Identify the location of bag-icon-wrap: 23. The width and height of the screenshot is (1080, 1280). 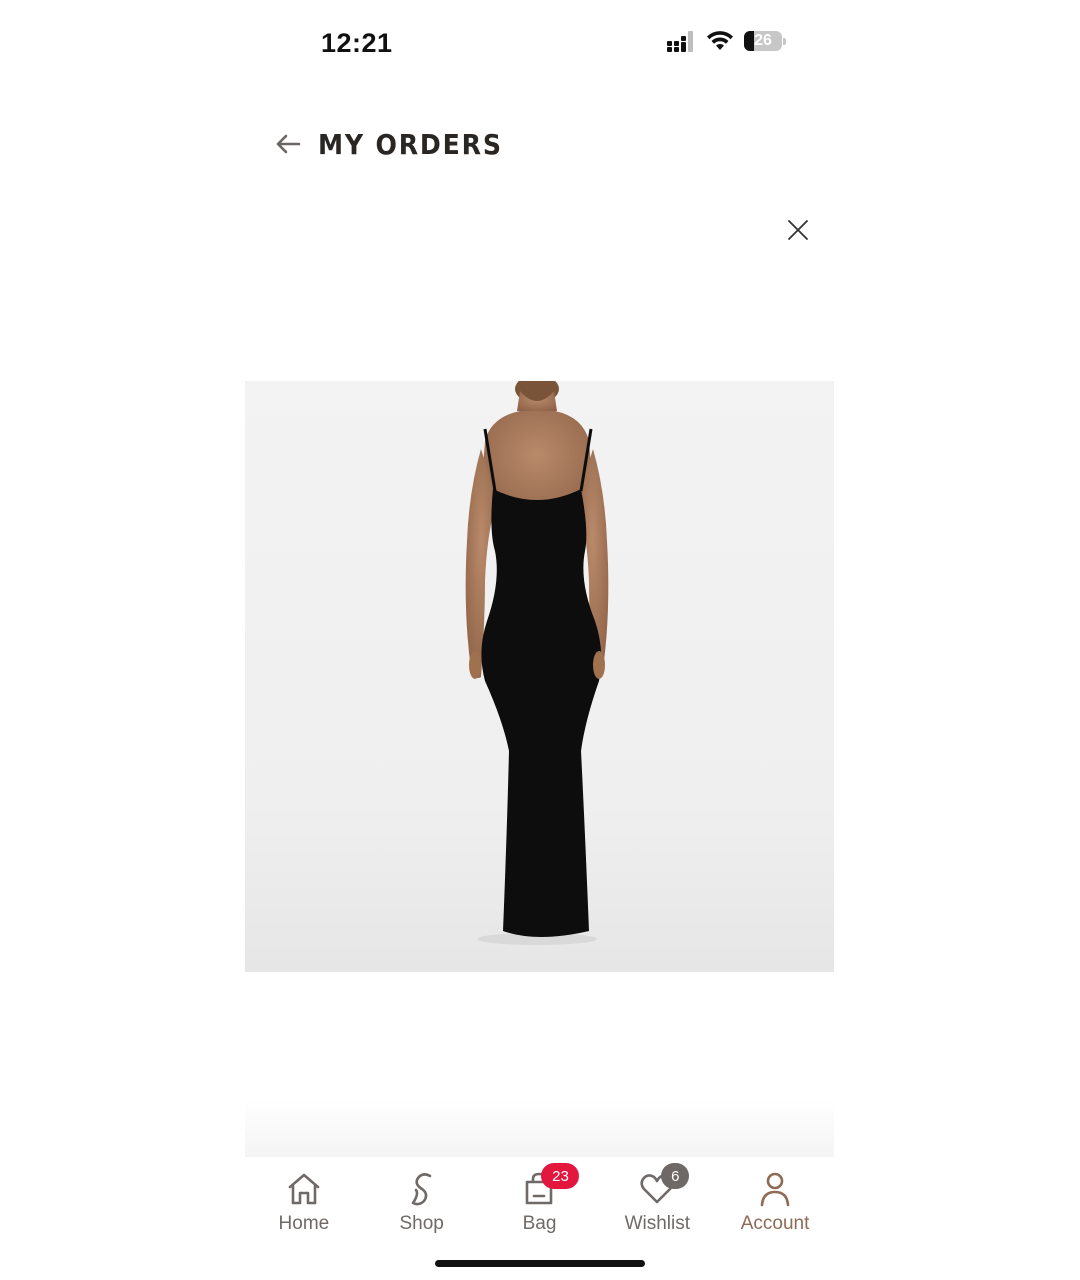
(549, 1186).